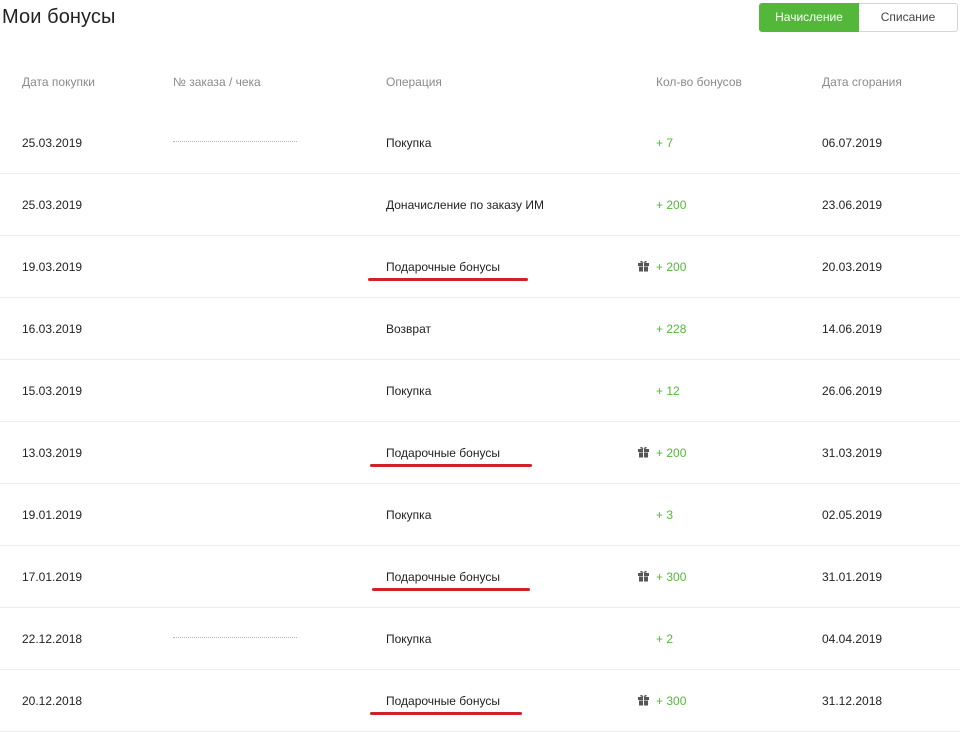  Describe the element at coordinates (480, 143) in the screenshot. I see `table-row: 25.03.2019 Покупка + 7 06.07.2019` at that location.